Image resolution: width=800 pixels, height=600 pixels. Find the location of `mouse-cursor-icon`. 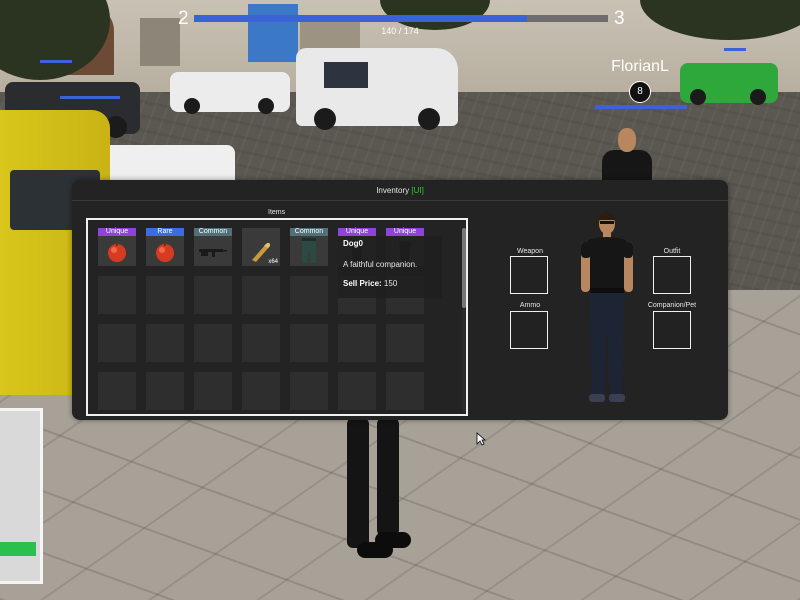

mouse-cursor-icon is located at coordinates (481, 439).